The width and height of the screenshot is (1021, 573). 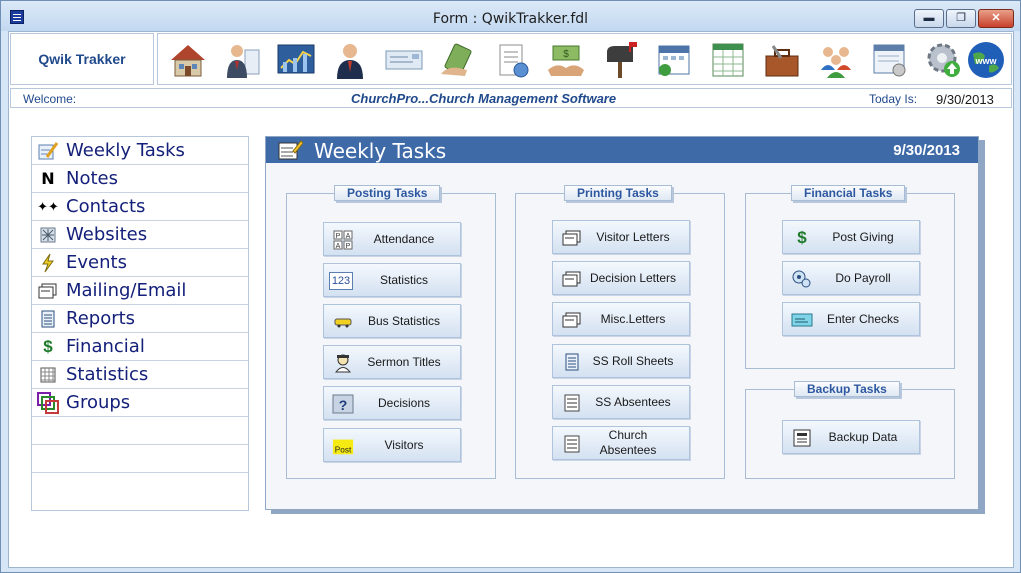 I want to click on notes-icon: N, so click(x=48, y=178).